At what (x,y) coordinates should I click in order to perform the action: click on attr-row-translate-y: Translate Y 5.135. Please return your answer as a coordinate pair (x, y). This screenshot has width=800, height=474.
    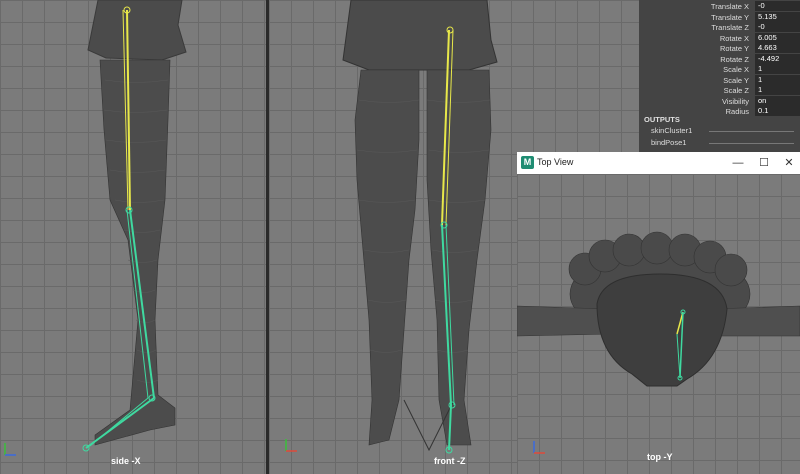
    Looking at the image, I should click on (719, 17).